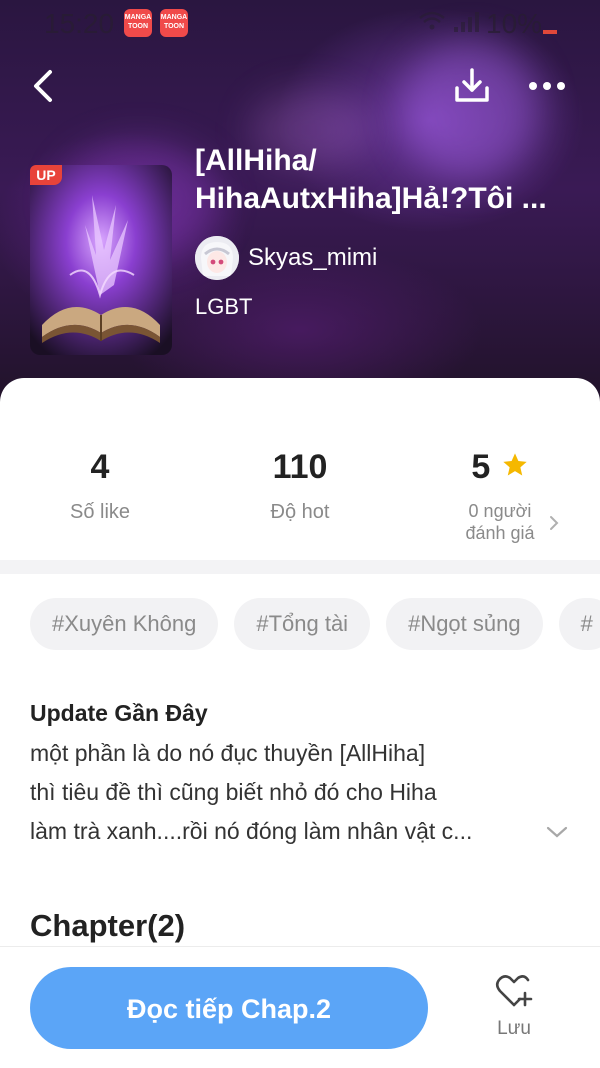 Image resolution: width=600 pixels, height=1068 pixels. I want to click on wifi-icon, so click(432, 24).